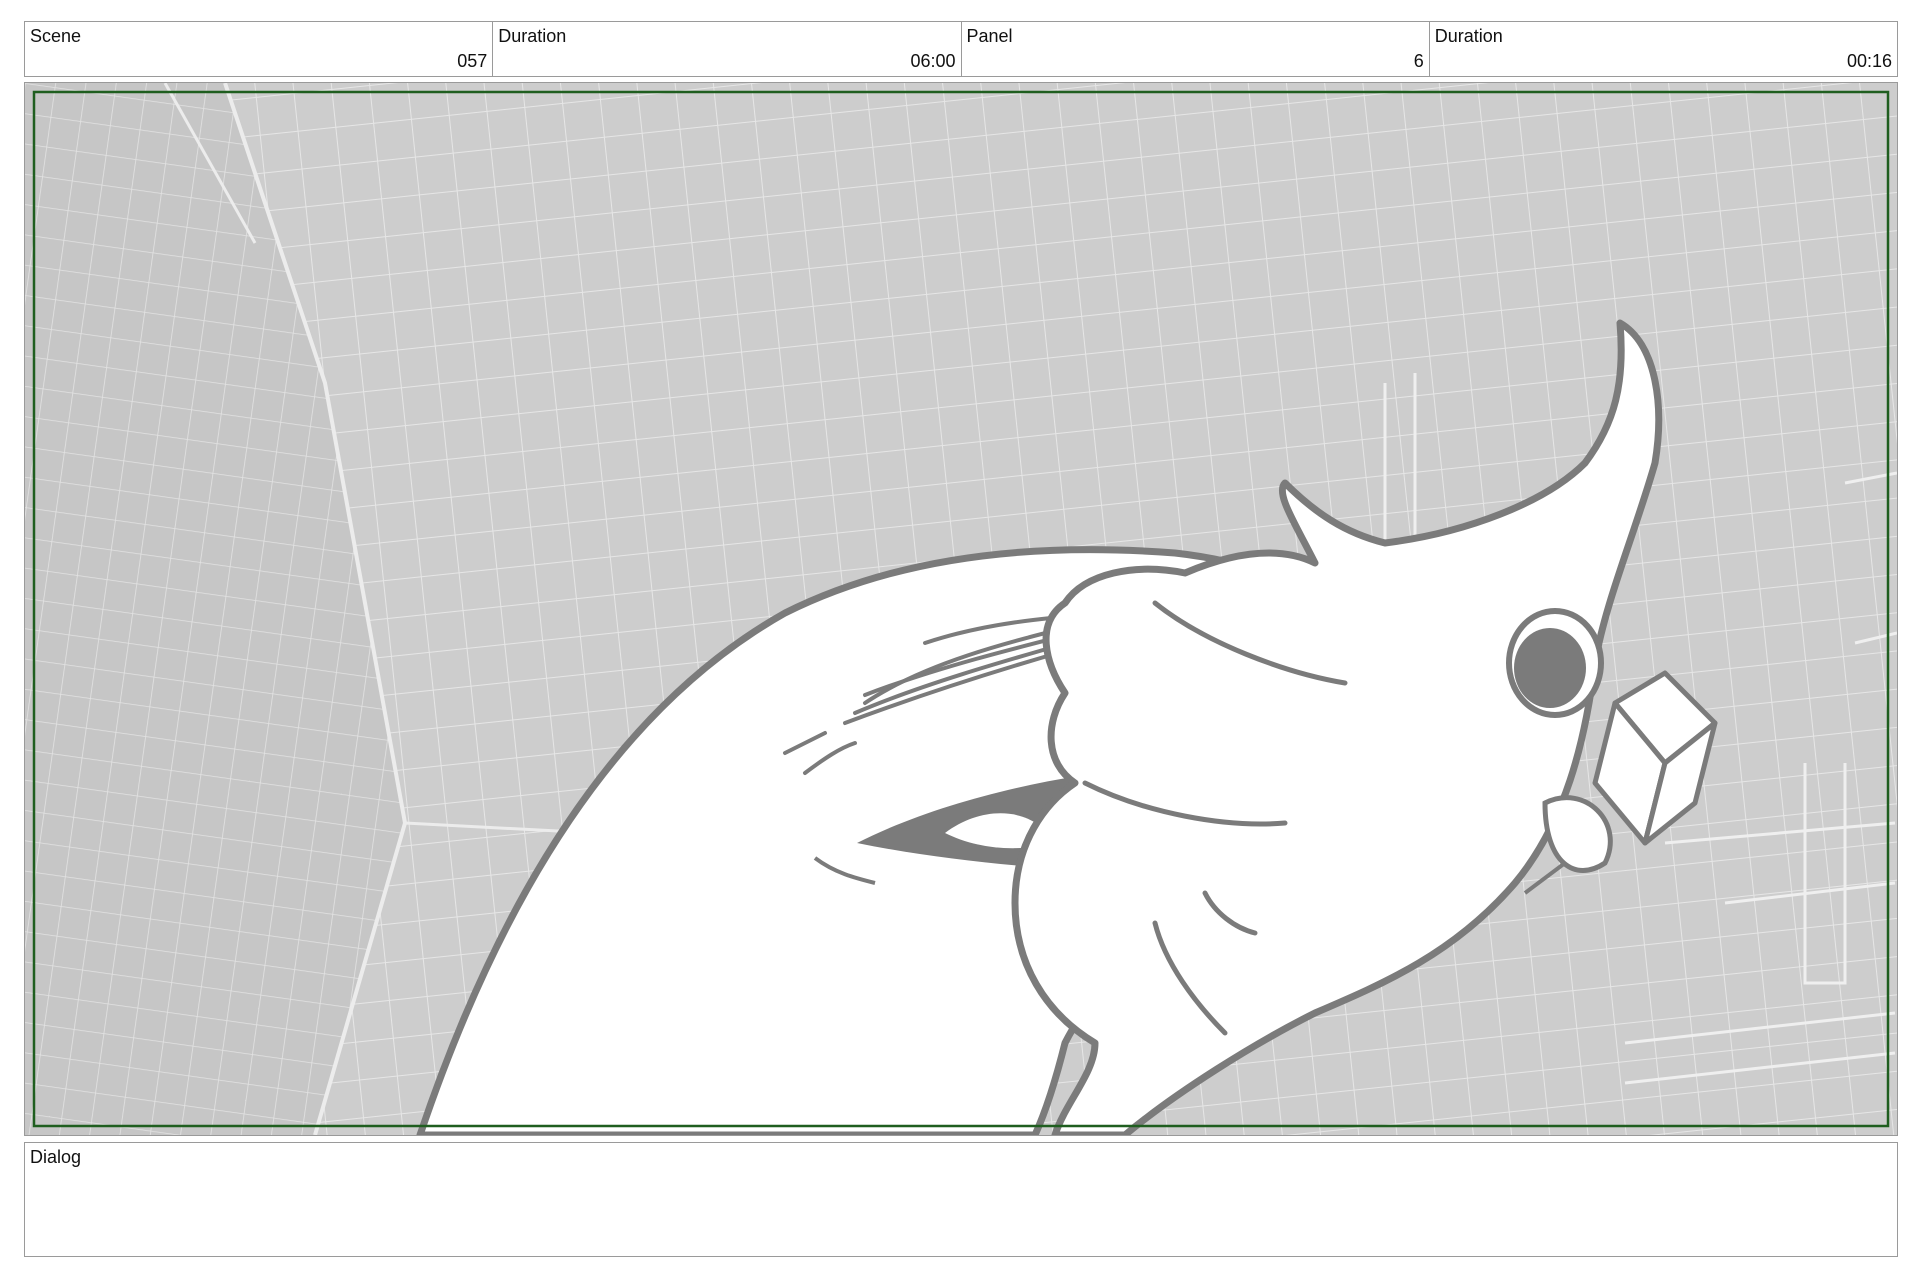 This screenshot has width=1920, height=1280. What do you see at coordinates (961, 1199) in the screenshot?
I see `dialog-box: Dialog` at bounding box center [961, 1199].